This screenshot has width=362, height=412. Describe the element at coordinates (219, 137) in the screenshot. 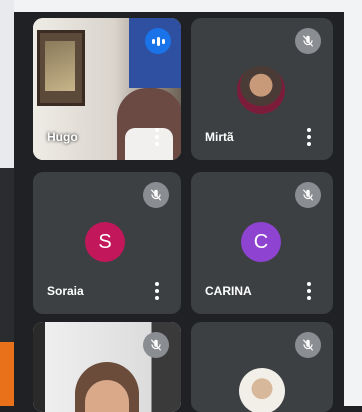

I see `participant-name: Mirtã` at that location.